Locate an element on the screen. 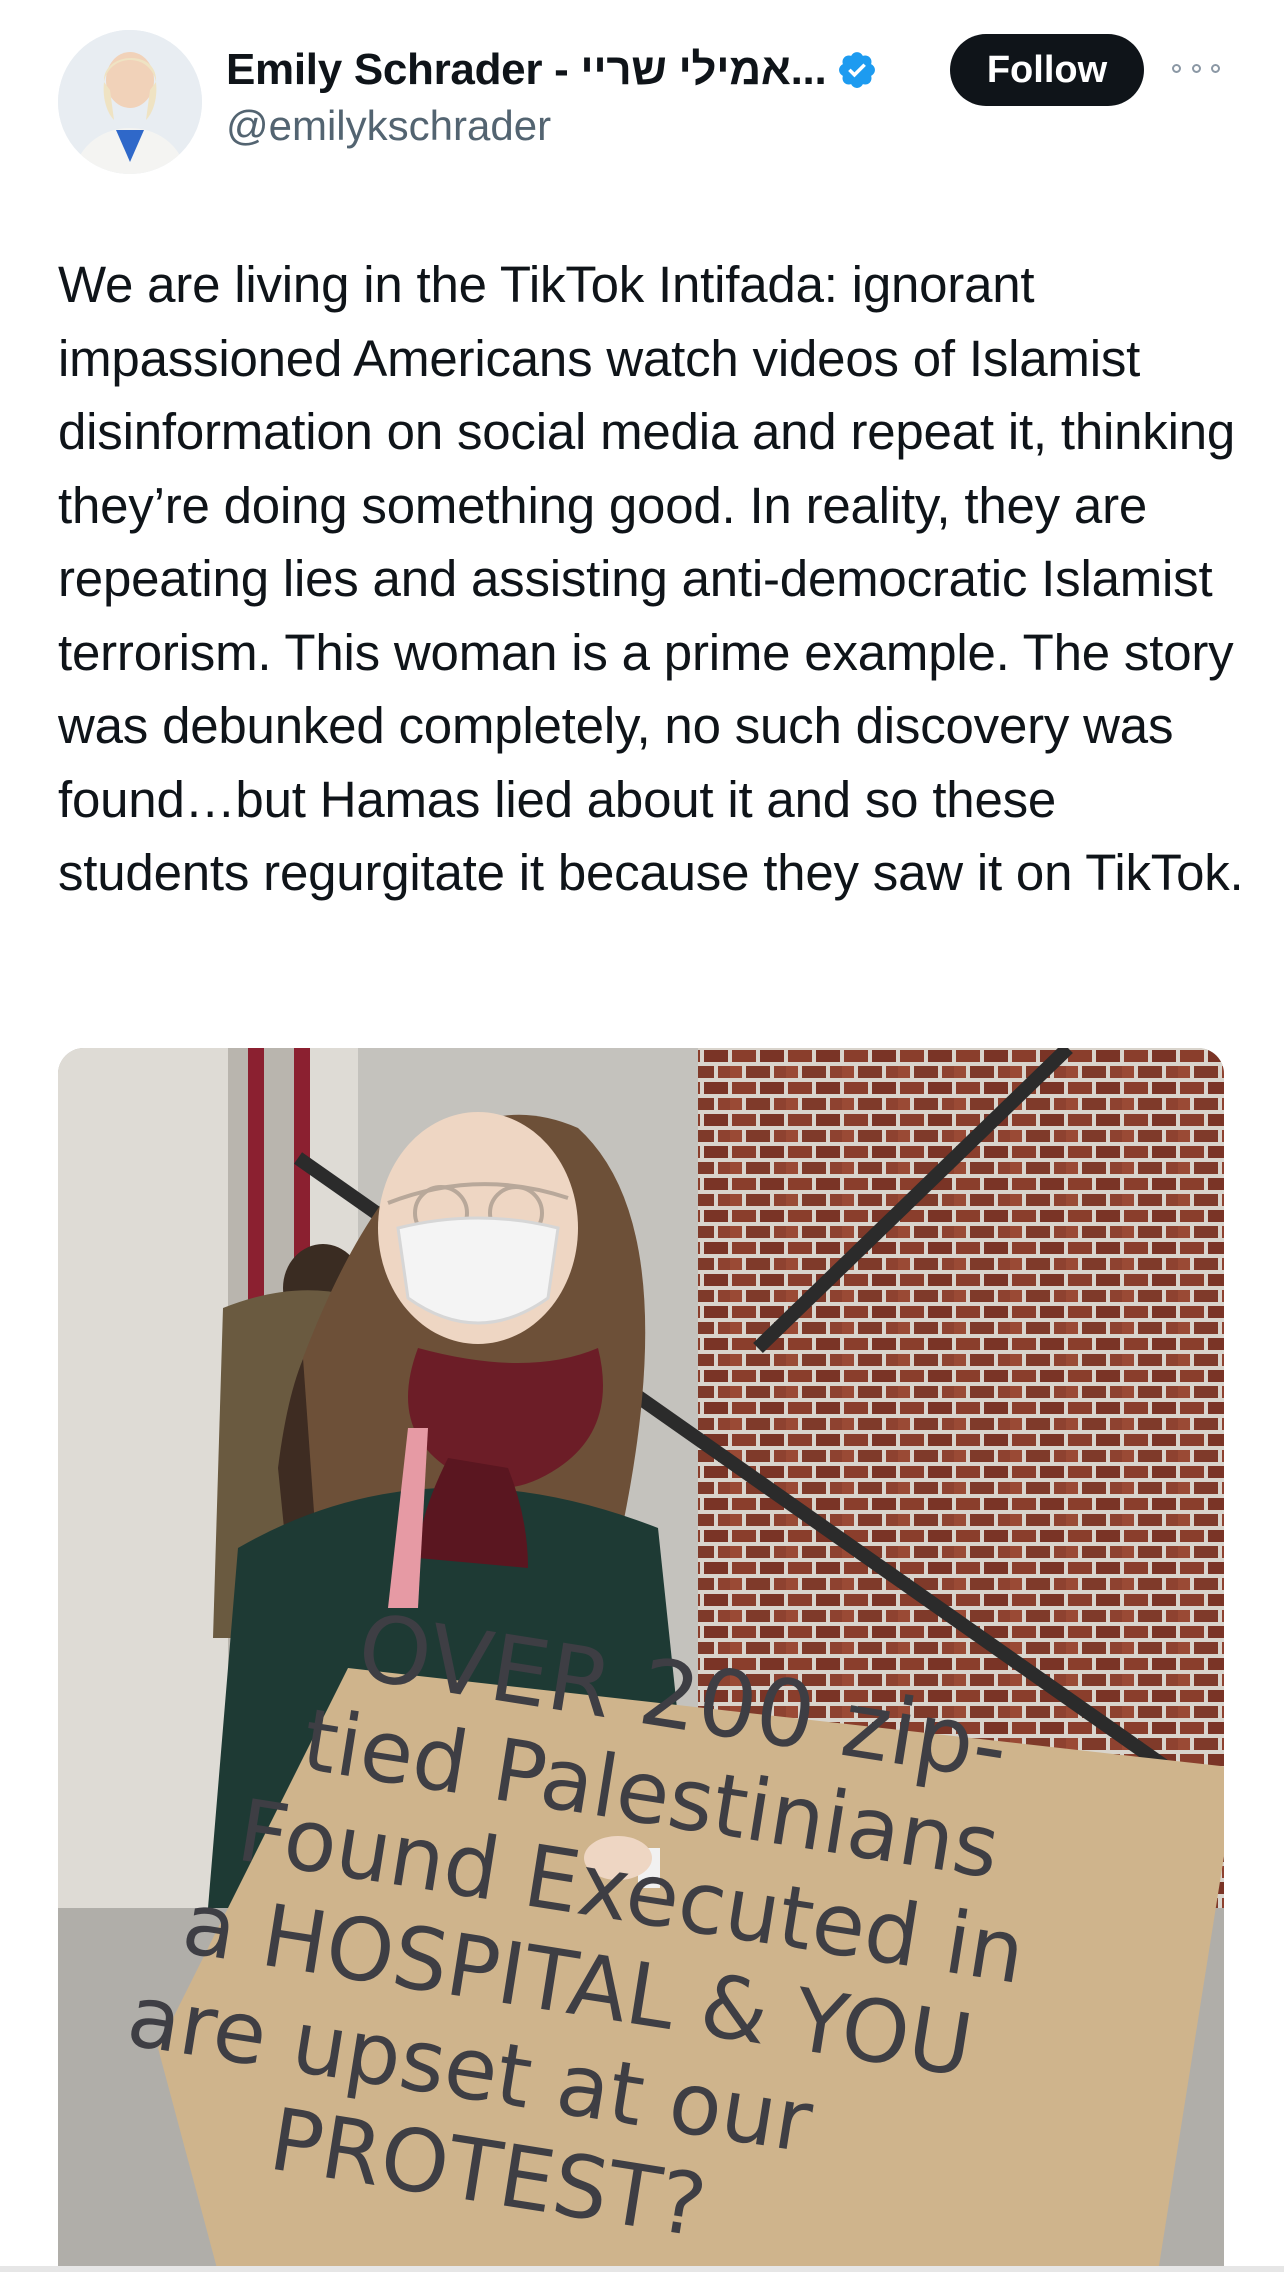 The image size is (1284, 2272). more-horizontal-icon is located at coordinates (1196, 68).